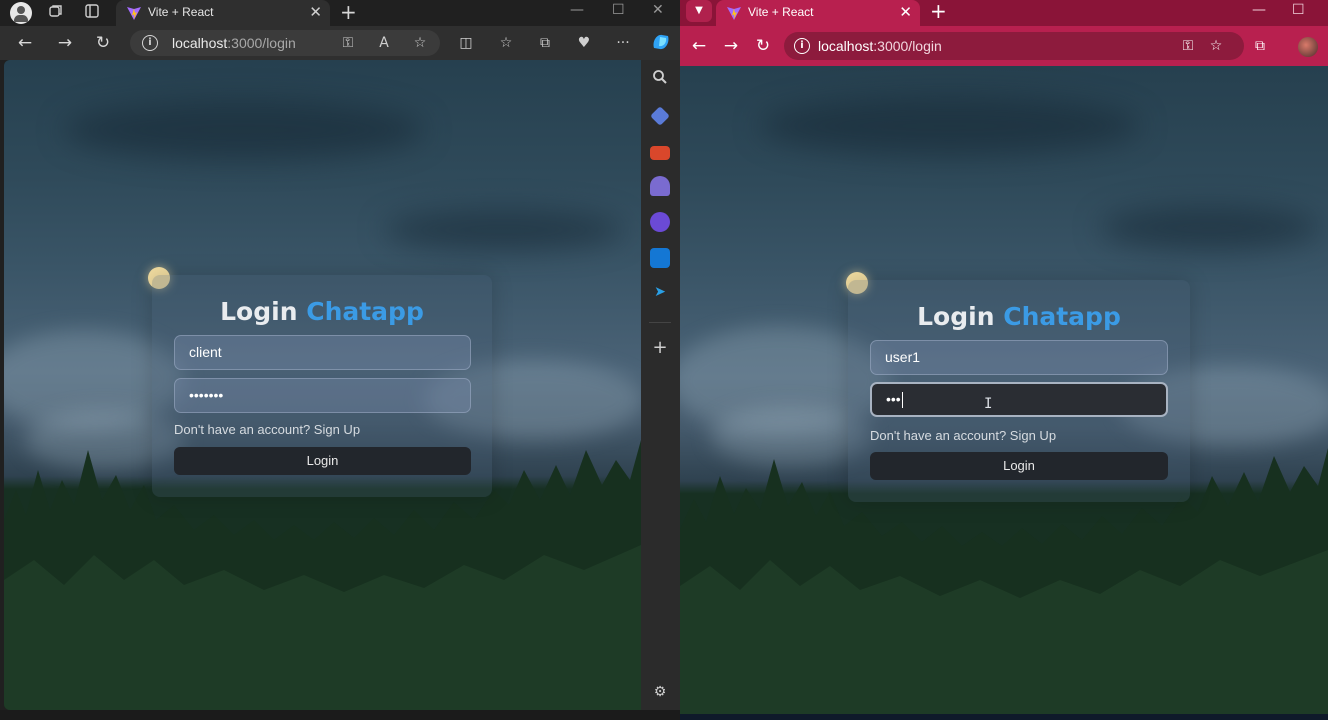 Image resolution: width=1328 pixels, height=720 pixels. What do you see at coordinates (893, 399) in the screenshot?
I see `password-value: •••` at bounding box center [893, 399].